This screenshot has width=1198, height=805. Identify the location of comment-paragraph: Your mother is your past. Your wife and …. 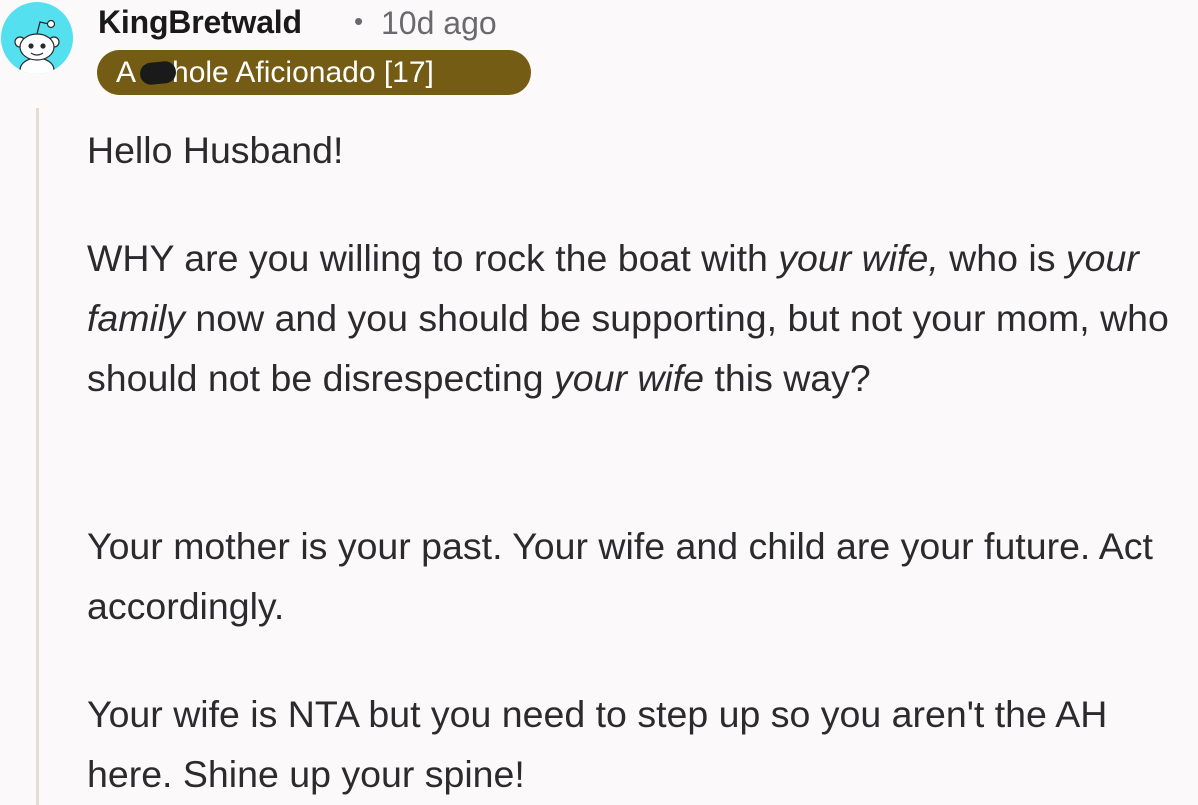
(620, 576).